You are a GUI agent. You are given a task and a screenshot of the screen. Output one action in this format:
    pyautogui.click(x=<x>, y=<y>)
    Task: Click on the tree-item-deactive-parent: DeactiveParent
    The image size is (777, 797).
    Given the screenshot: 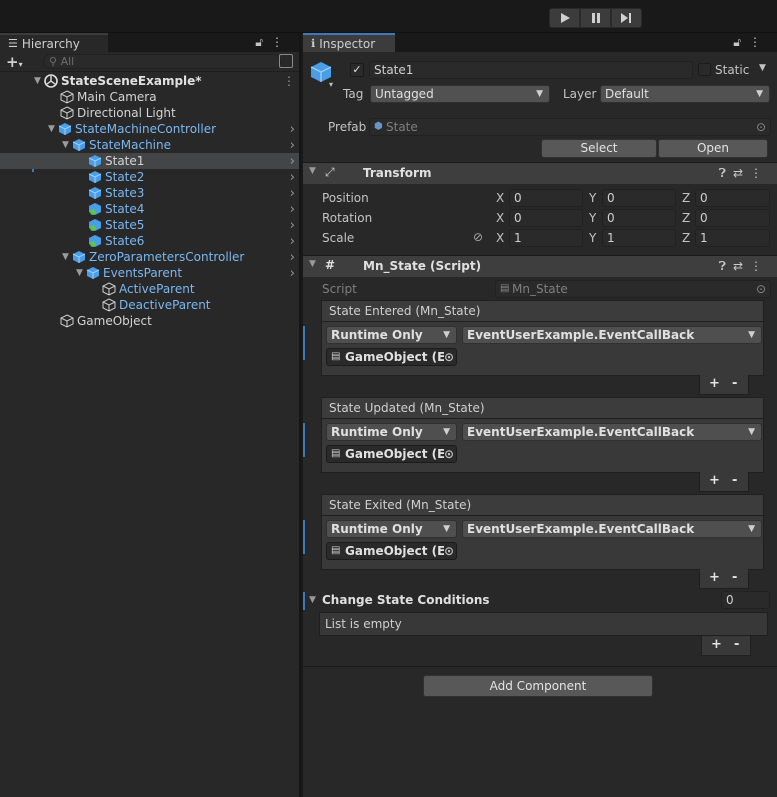 What is the action you would take?
    pyautogui.click(x=149, y=305)
    